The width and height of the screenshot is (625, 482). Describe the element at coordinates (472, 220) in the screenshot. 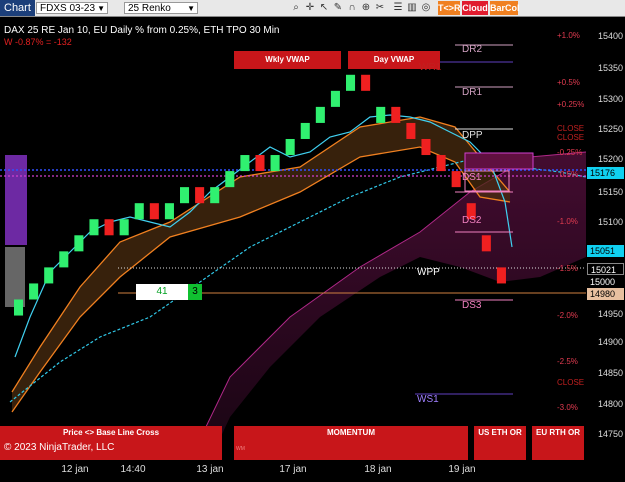

I see `ds2-label: DS2` at that location.